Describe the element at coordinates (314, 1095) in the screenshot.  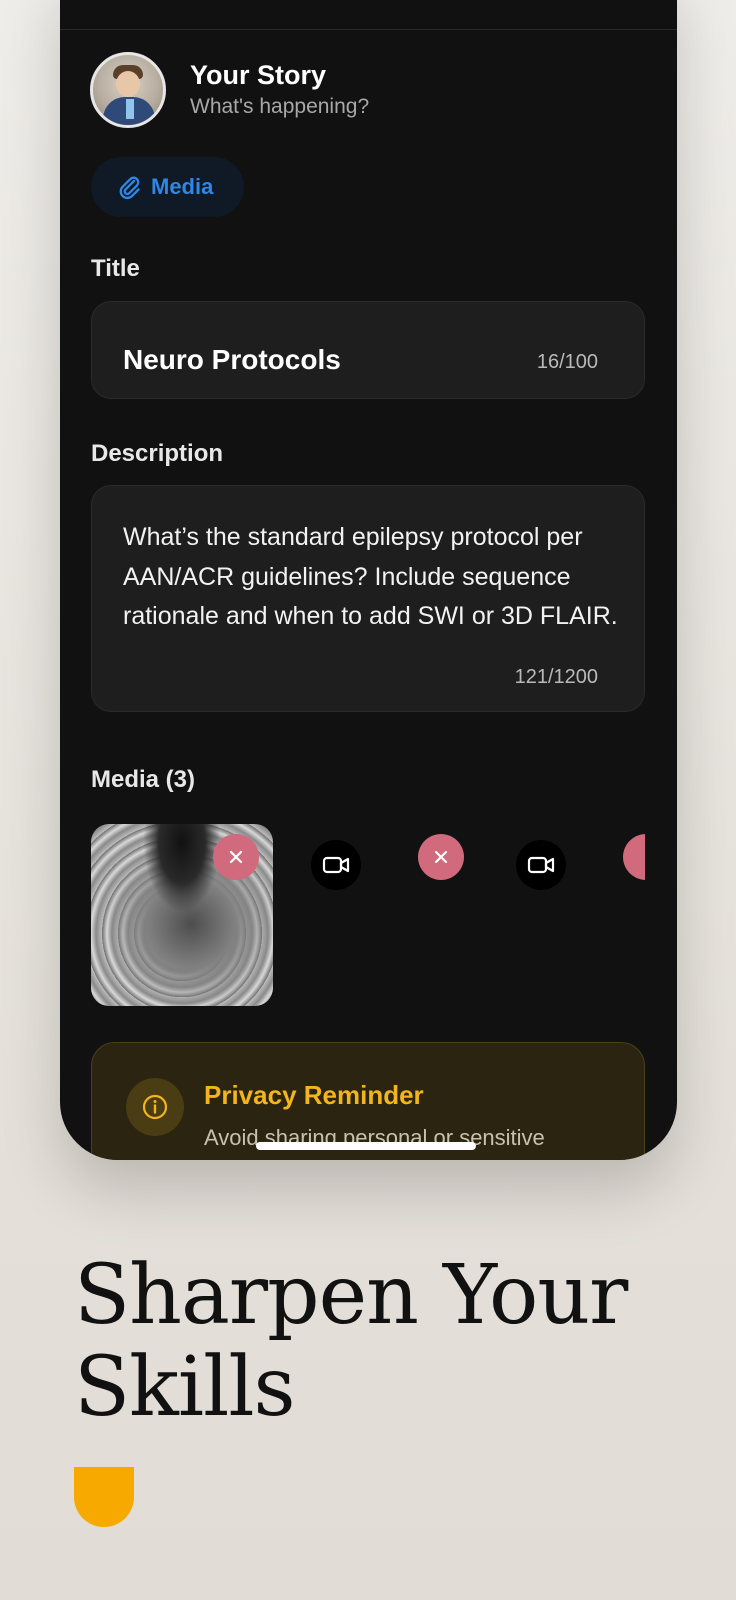
I see `privacy-title: Privacy Reminder` at that location.